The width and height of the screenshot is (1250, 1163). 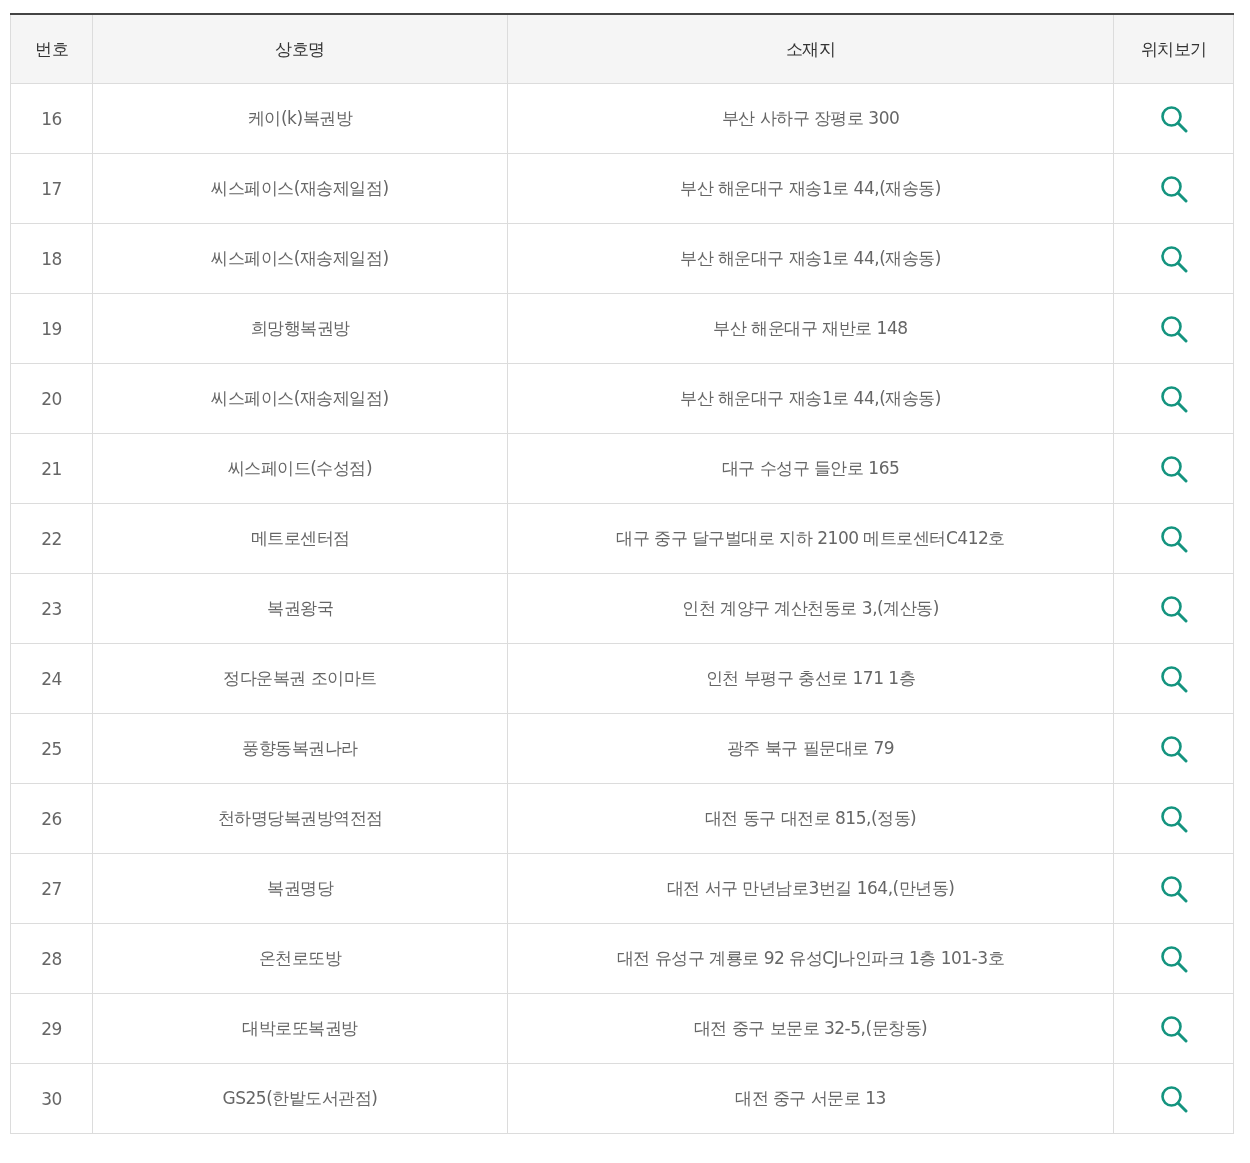 I want to click on row-number: 22, so click(x=51, y=538).